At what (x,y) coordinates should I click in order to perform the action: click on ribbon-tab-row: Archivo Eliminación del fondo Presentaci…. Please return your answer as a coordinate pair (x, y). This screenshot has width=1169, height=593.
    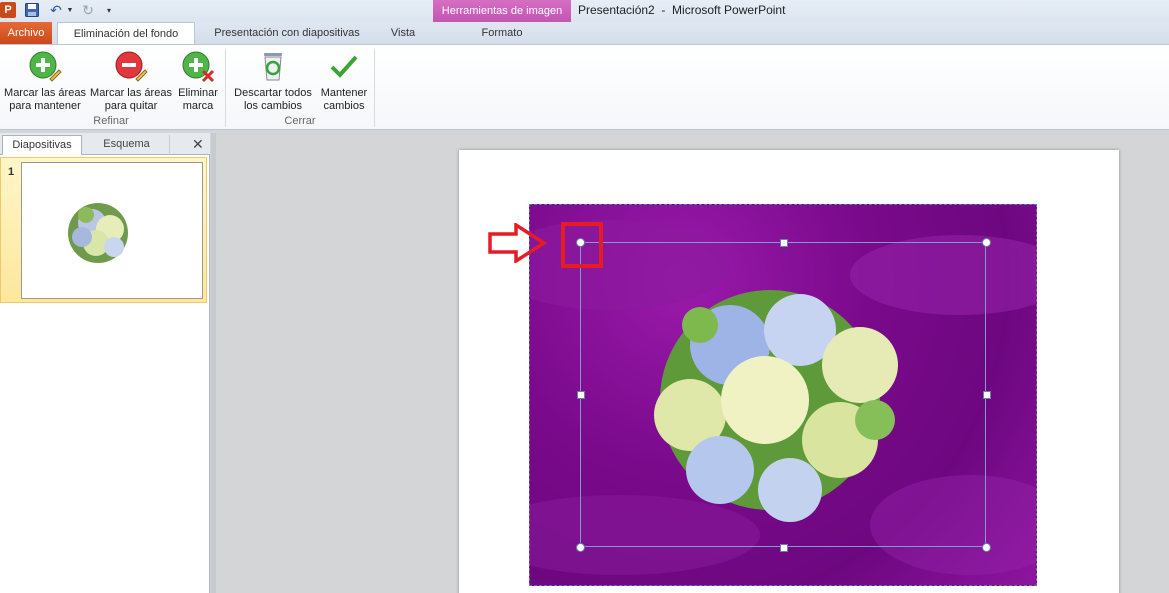
    Looking at the image, I should click on (584, 33).